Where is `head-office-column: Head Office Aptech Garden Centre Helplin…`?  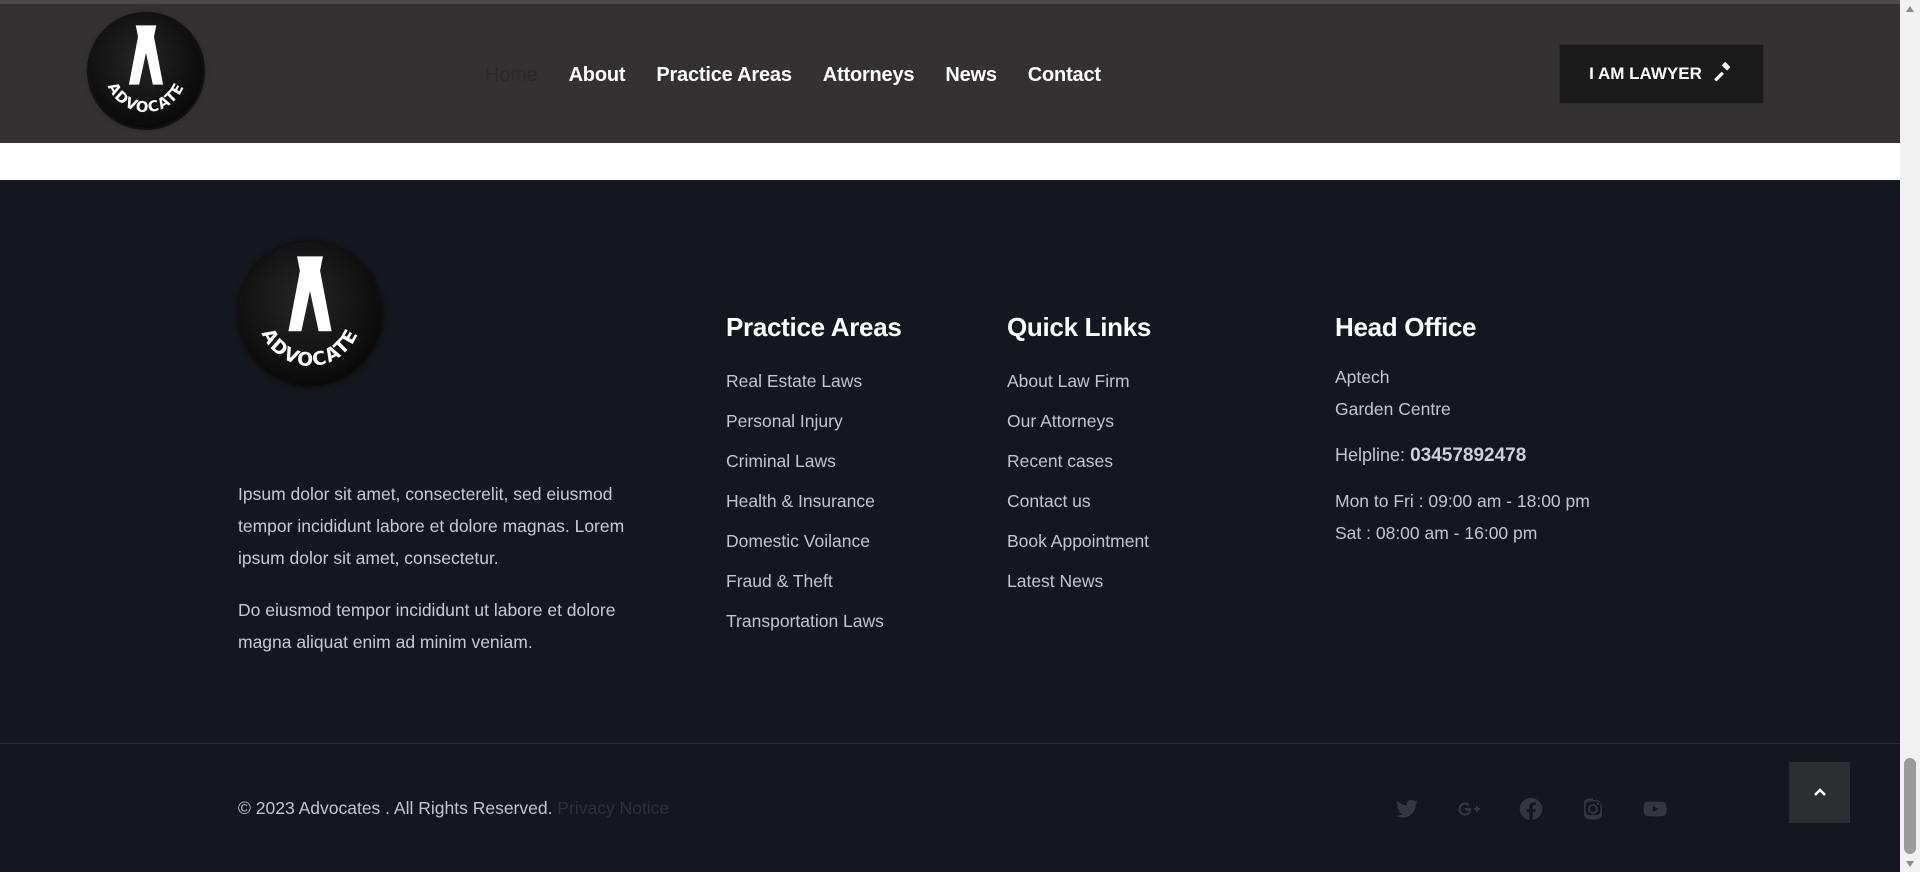
head-office-column: Head Office Aptech Garden Centre Helplin… is located at coordinates (1462, 430).